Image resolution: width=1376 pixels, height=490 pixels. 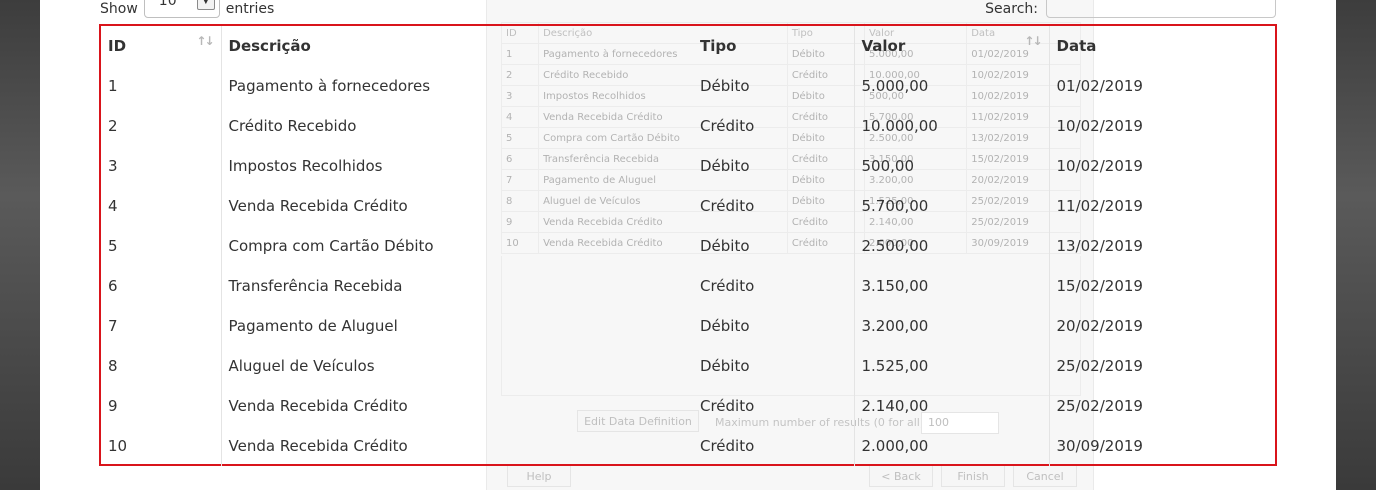 I want to click on table-header-row: ID ↑↓ Descrição Tipo Valor ↑↓ Data, so click(x=688, y=46).